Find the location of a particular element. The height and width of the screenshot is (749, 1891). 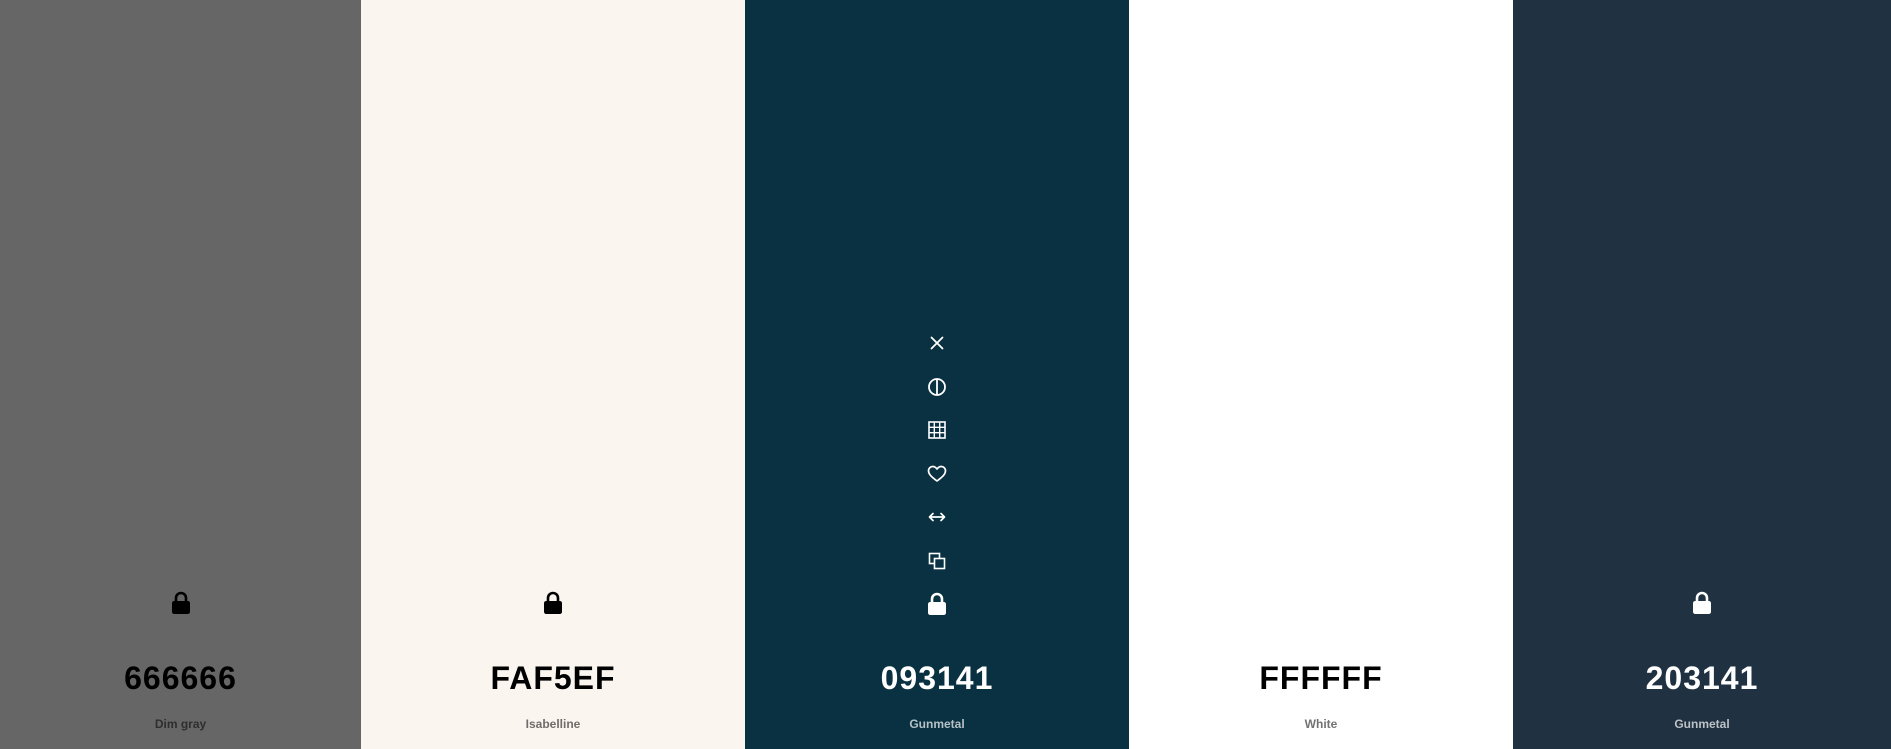

color-name: Dim gray is located at coordinates (180, 724).